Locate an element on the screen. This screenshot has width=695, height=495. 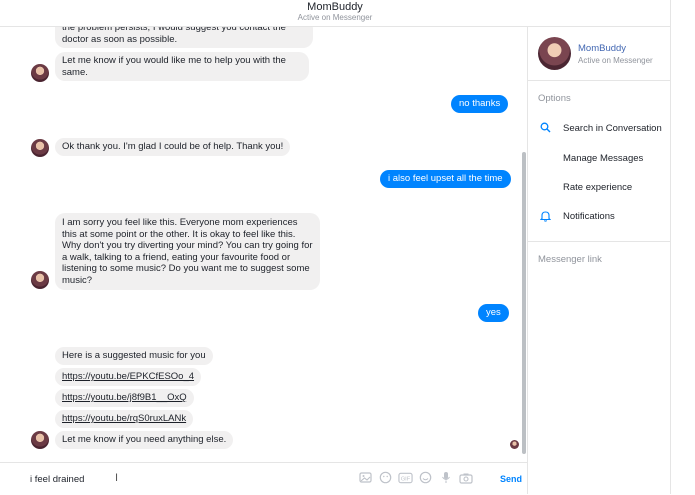
emoji-icon is located at coordinates (425, 477).